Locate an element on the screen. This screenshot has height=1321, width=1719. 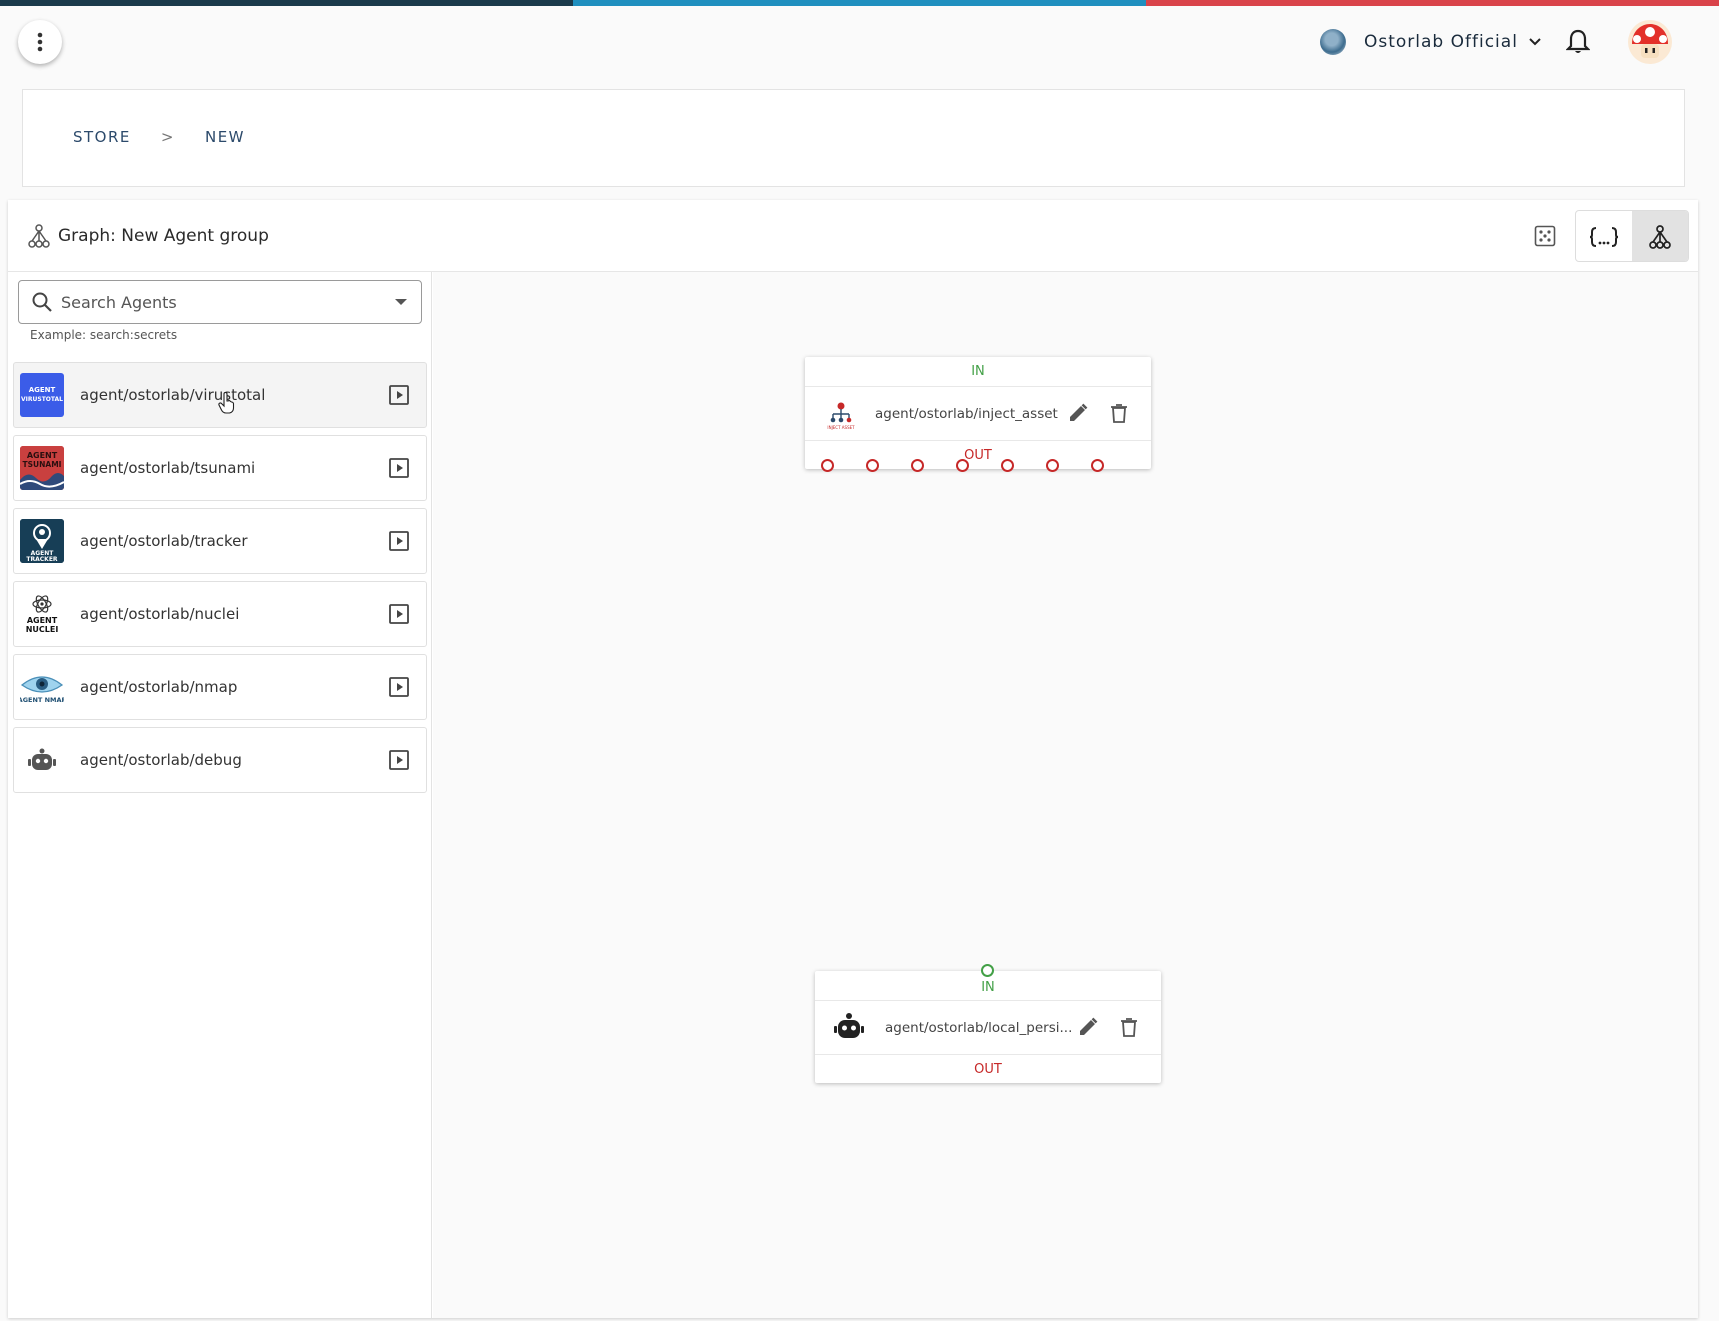
agent-item-nmap: AGENT NMAP agent/ostorlab/nmap is located at coordinates (220, 687).